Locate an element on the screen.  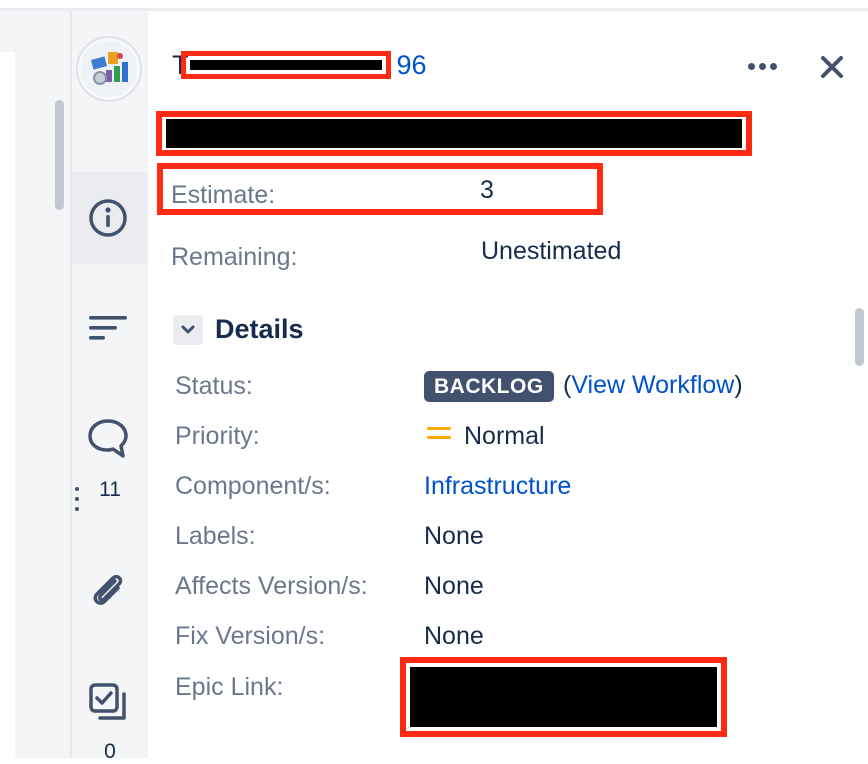
resize-handle is located at coordinates (78, 503).